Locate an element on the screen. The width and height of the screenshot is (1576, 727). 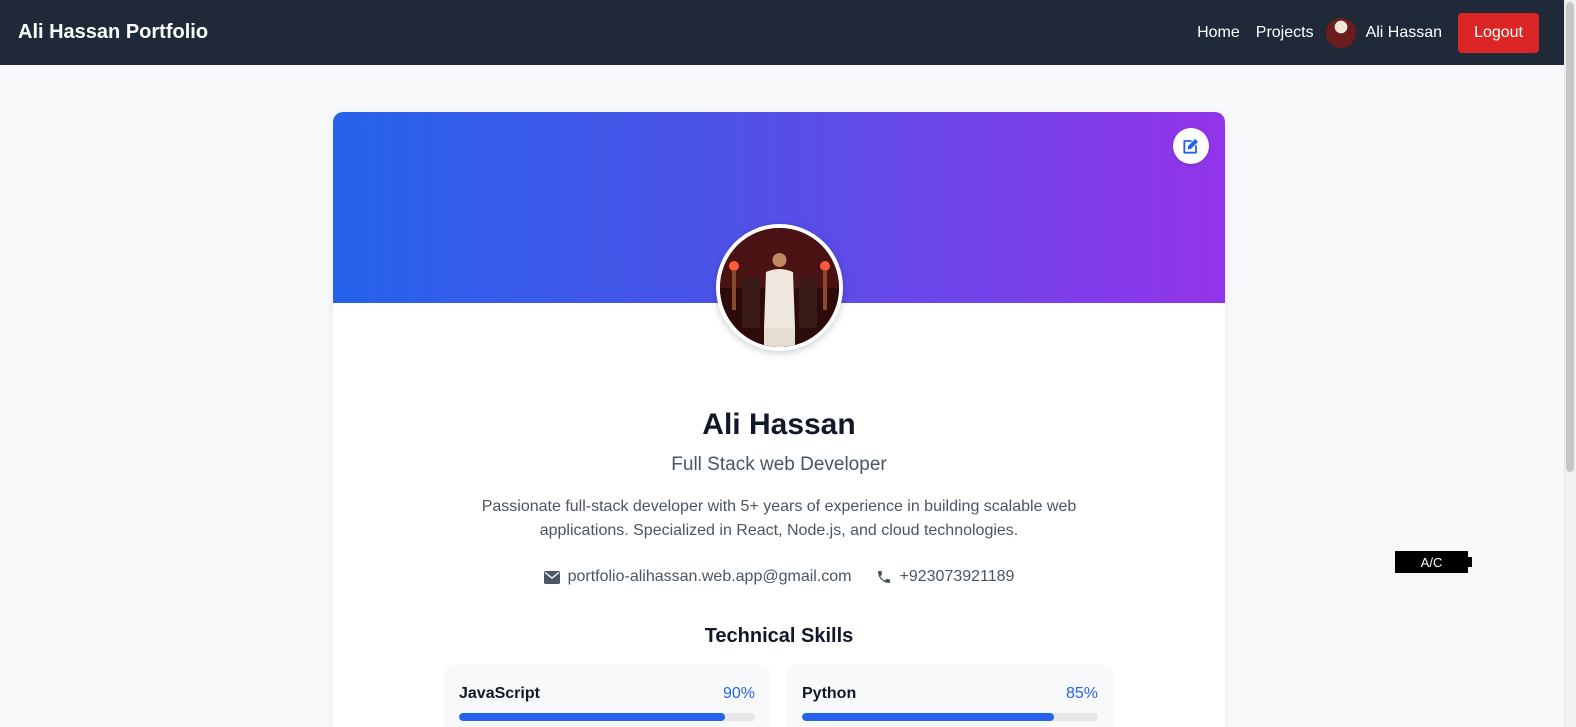
edit-profile-button is located at coordinates (1191, 146).